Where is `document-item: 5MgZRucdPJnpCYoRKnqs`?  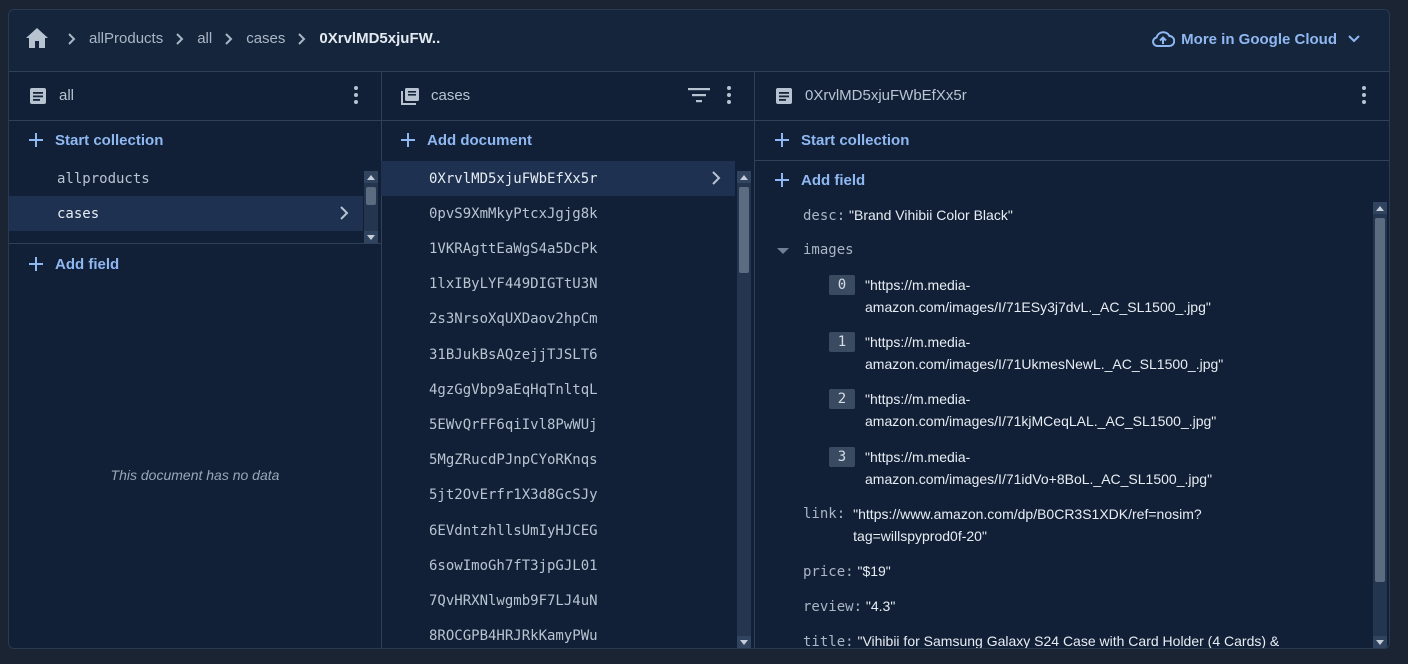
document-item: 5MgZRucdPJnpCYoRKnqs is located at coordinates (558, 460).